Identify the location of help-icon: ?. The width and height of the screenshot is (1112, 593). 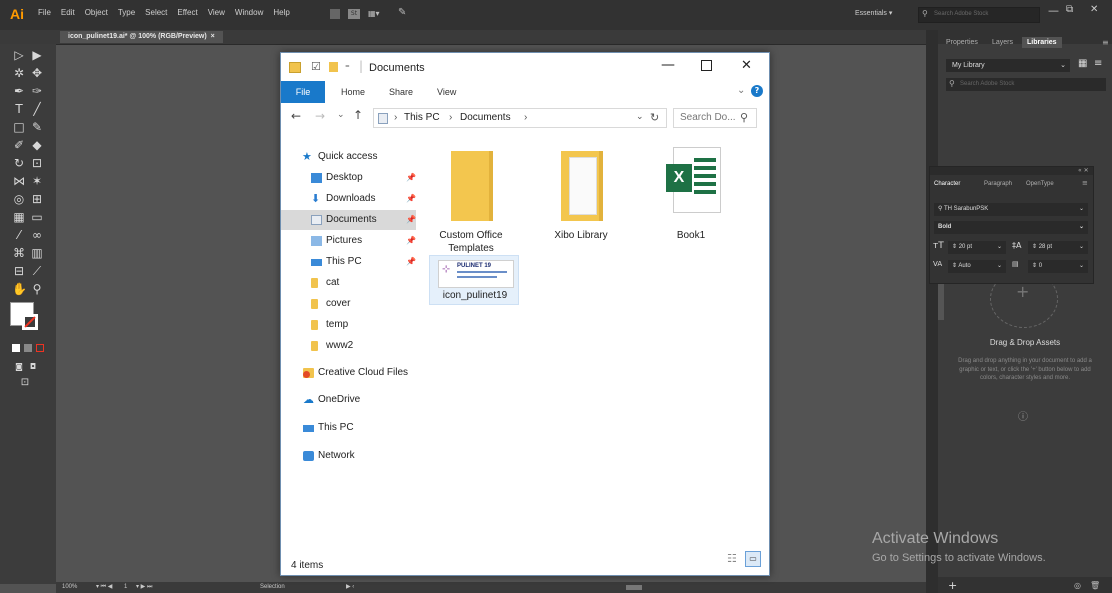
(757, 91).